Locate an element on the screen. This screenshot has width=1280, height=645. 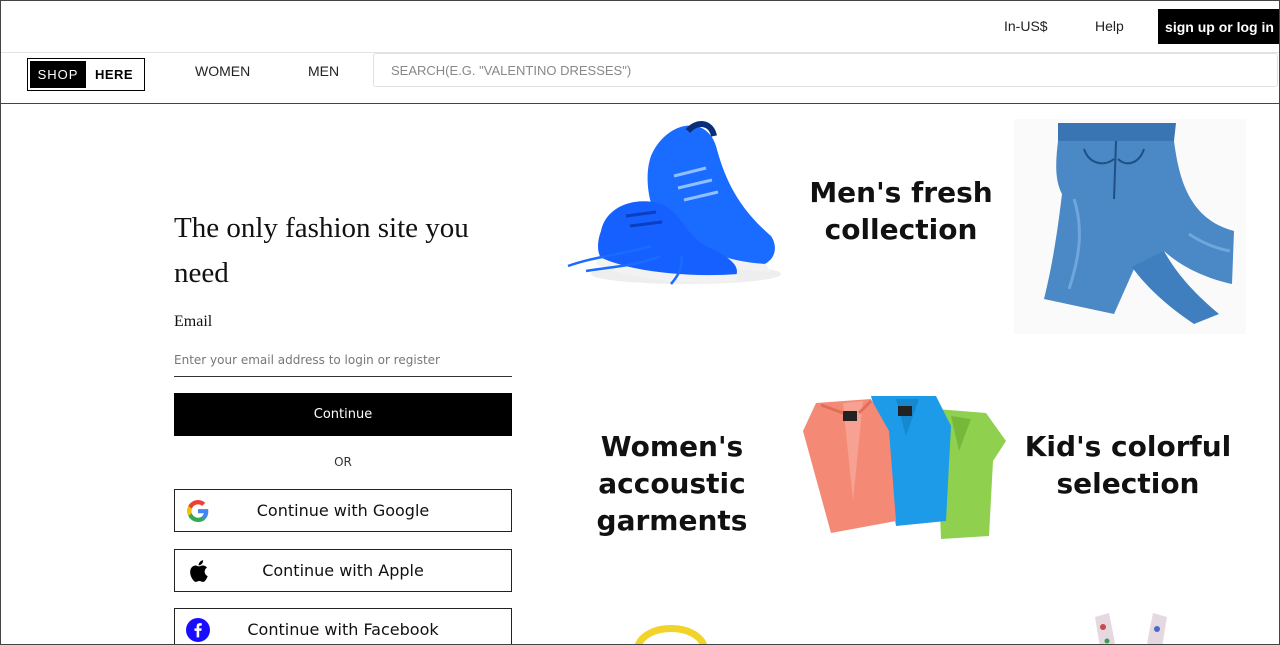
or-divider: OR is located at coordinates (343, 462).